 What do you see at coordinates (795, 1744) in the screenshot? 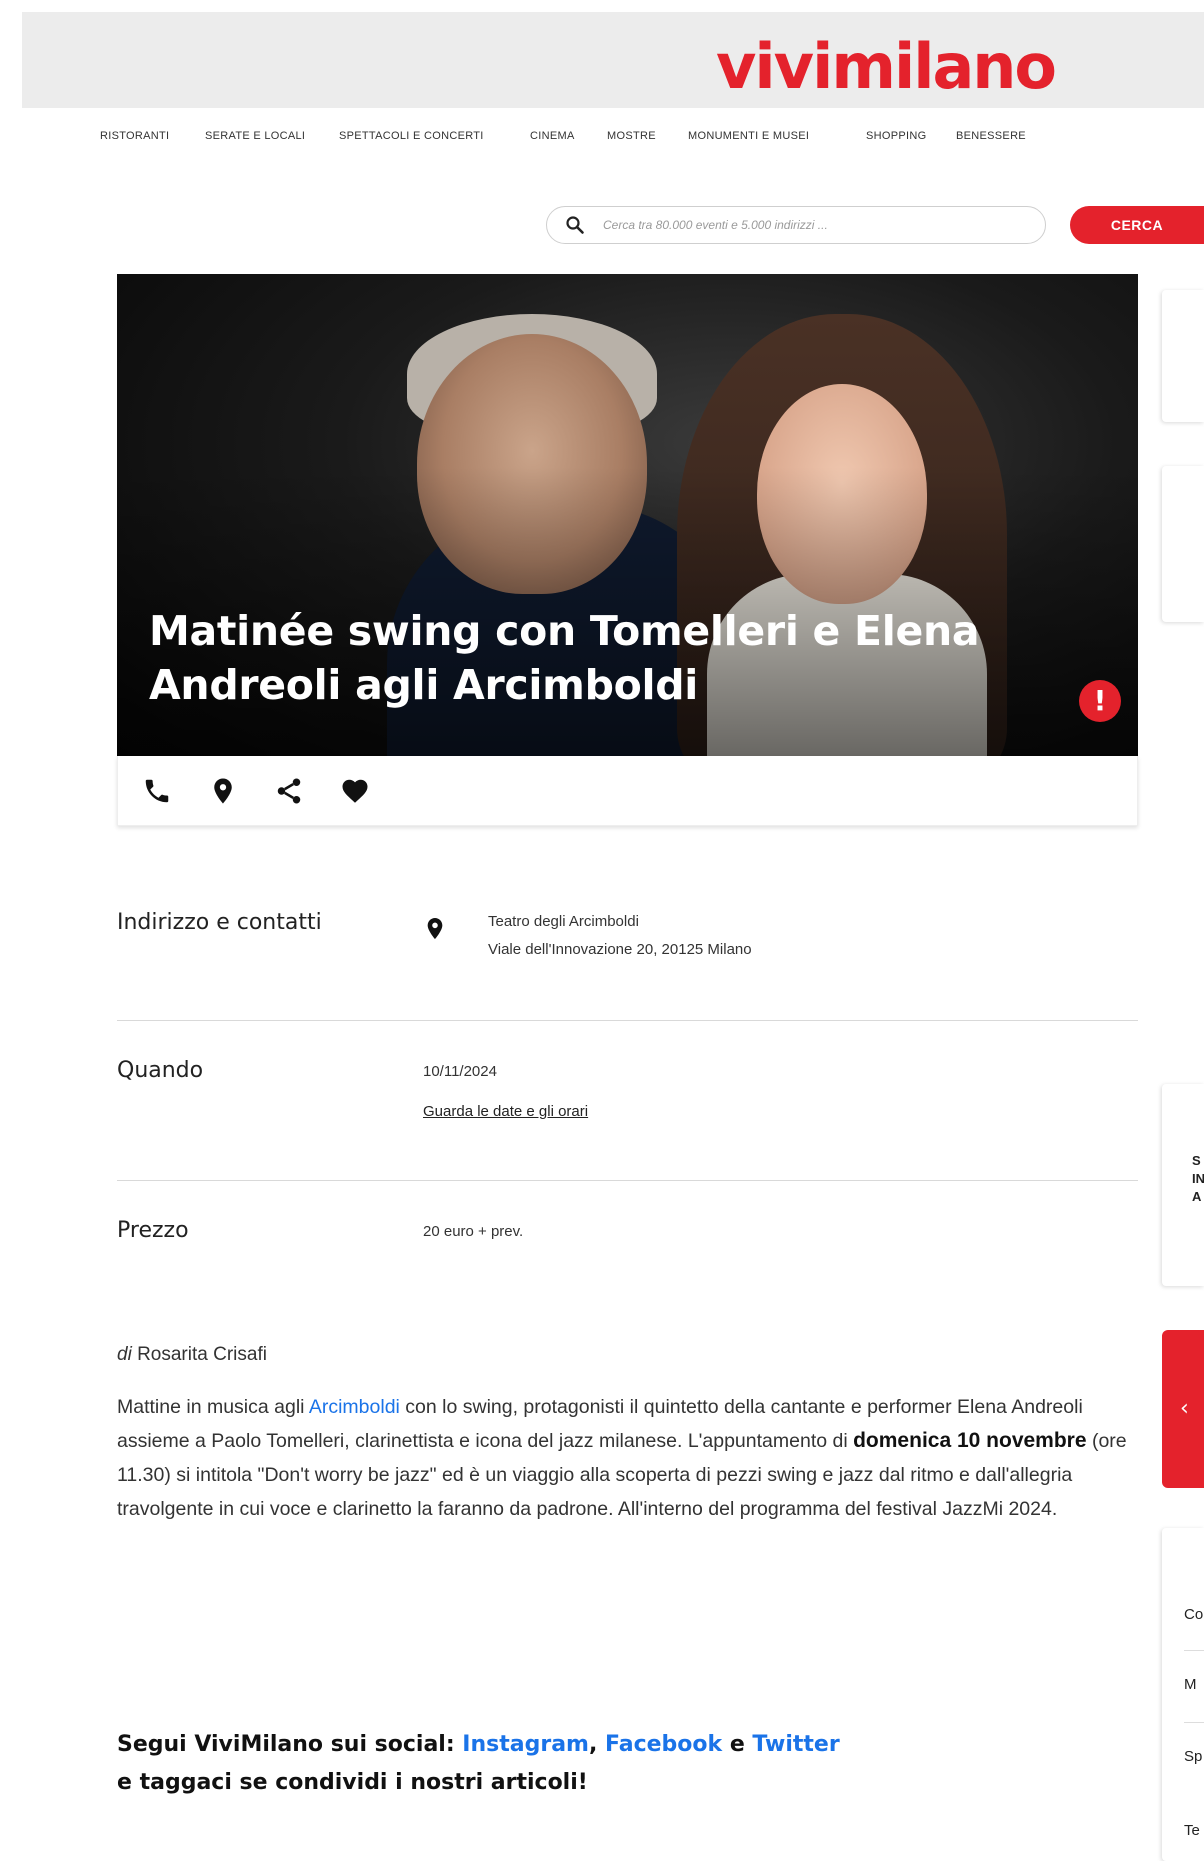
I see `twitter-link: Twitter` at bounding box center [795, 1744].